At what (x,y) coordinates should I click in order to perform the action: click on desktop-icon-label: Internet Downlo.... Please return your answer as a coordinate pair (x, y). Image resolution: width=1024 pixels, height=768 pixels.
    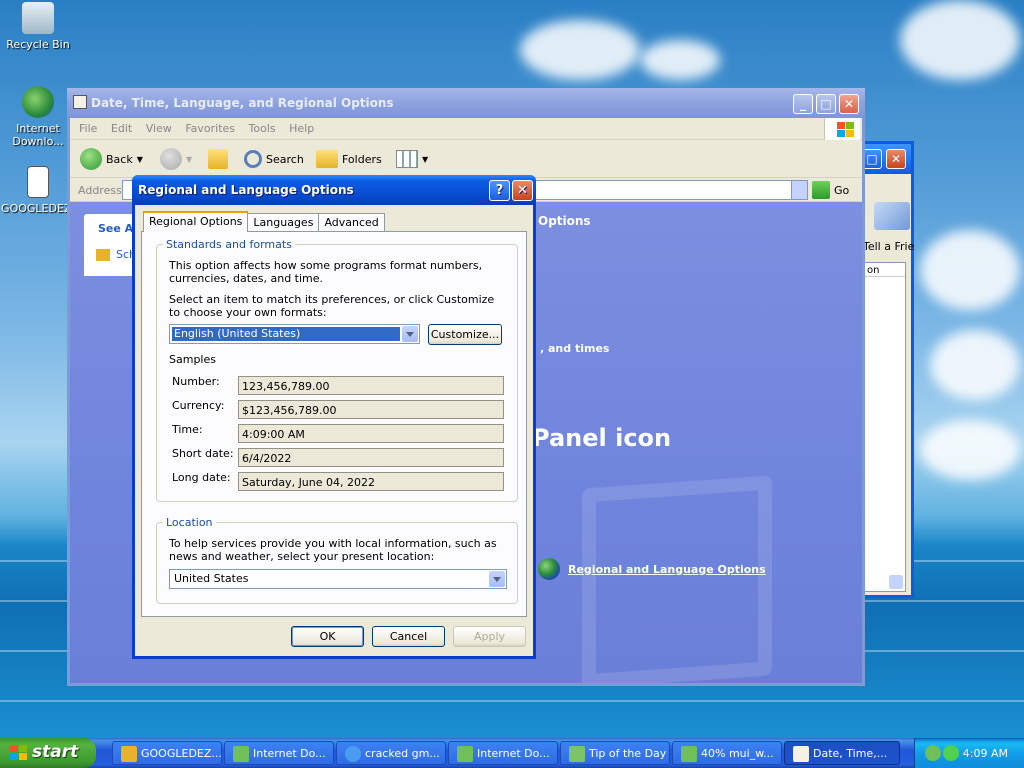
    Looking at the image, I should click on (38, 135).